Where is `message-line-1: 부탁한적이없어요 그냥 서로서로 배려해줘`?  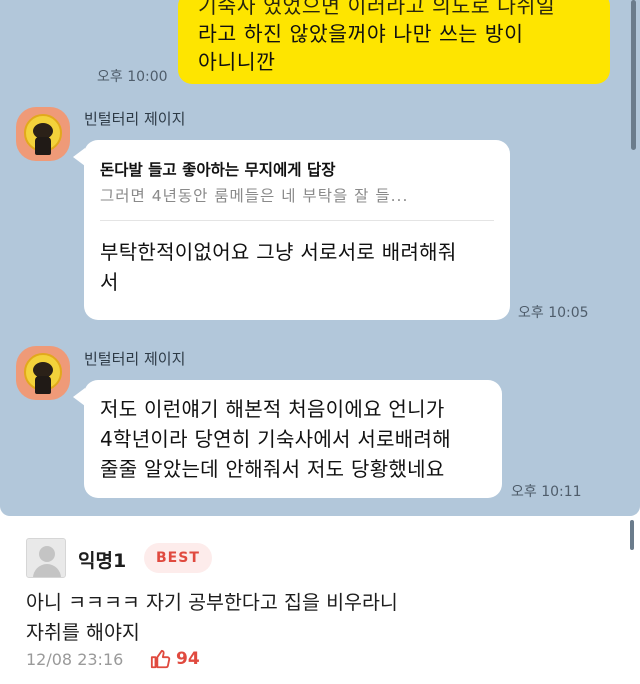 message-line-1: 부탁한적이없어요 그냥 서로서로 배려해줘 is located at coordinates (278, 252).